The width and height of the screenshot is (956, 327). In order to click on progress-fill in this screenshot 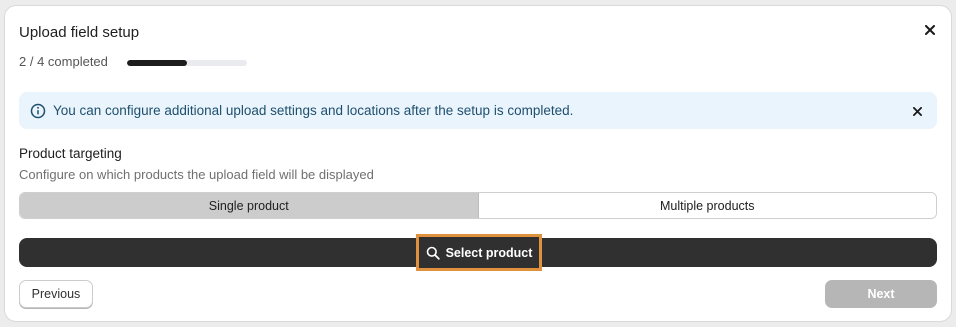, I will do `click(157, 63)`.